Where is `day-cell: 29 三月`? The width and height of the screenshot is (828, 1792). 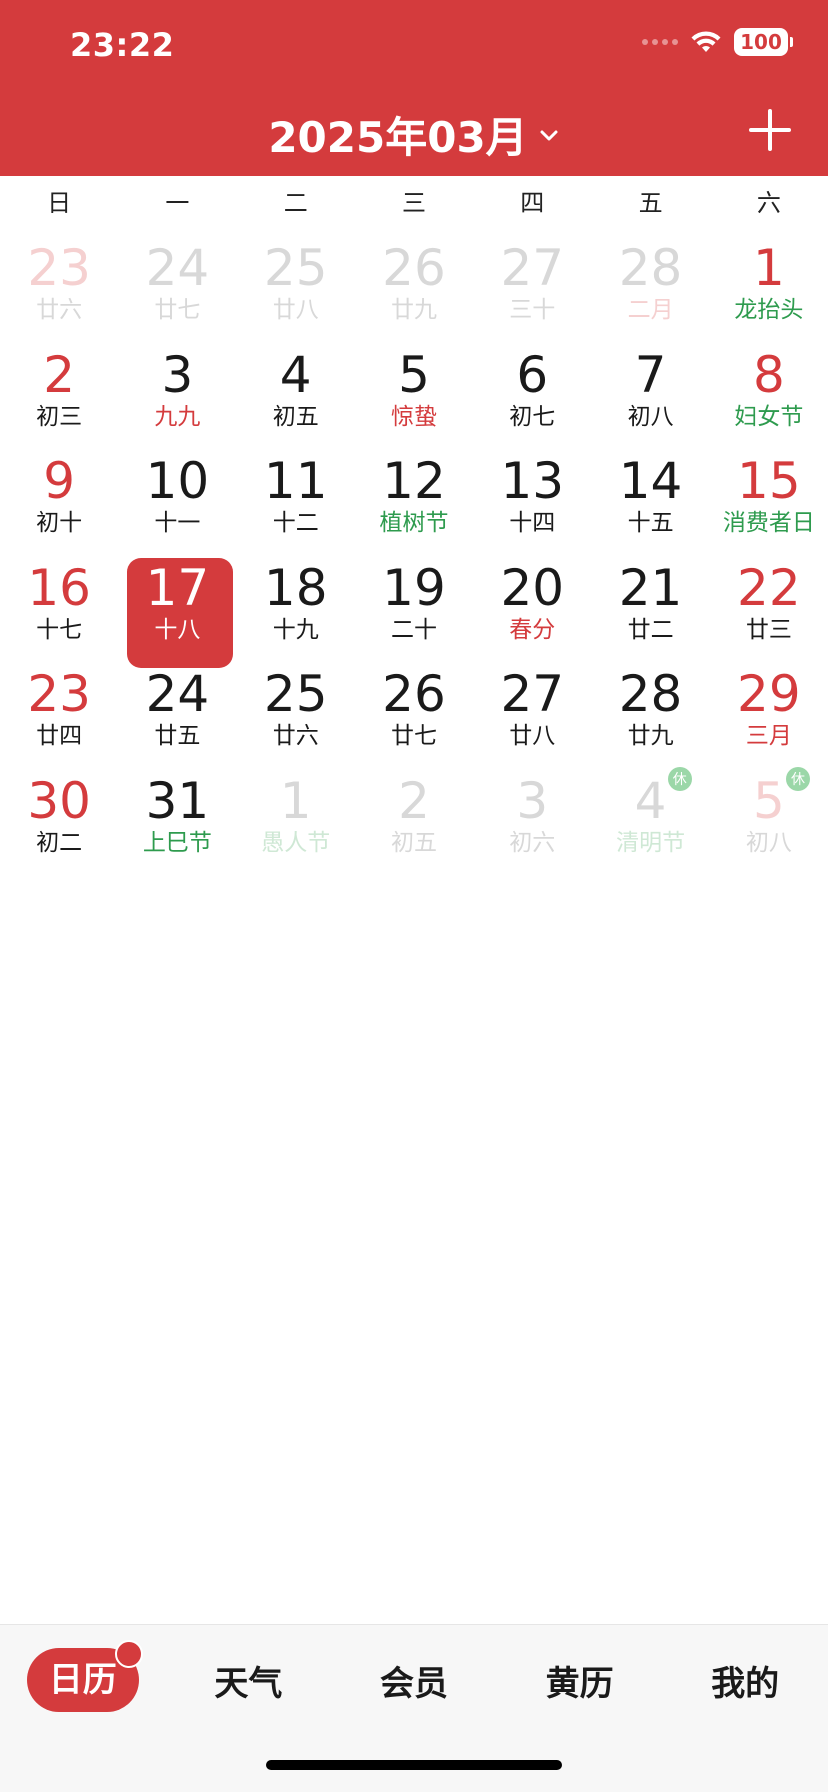
day-cell: 29 三月 is located at coordinates (769, 709).